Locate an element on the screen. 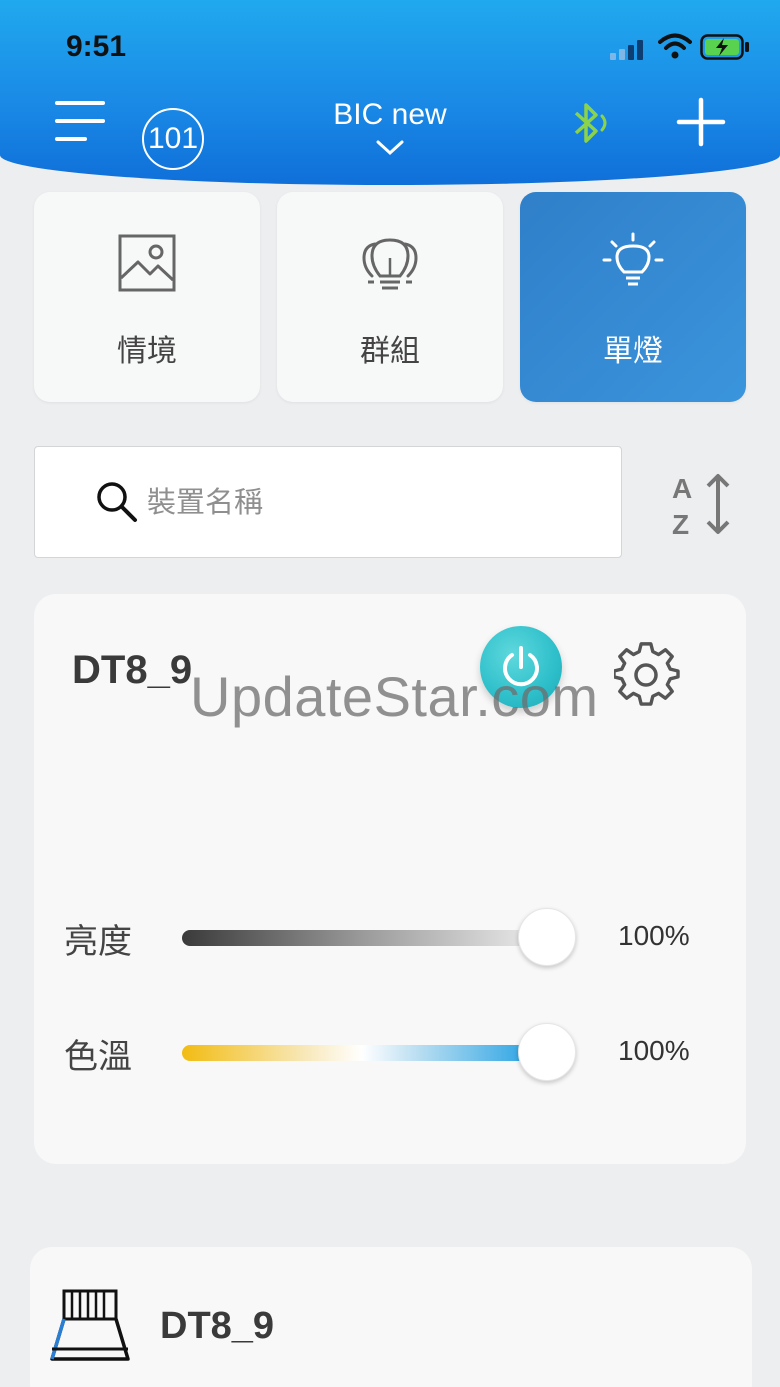 This screenshot has width=780, height=1387. color-temp-row: 色溫 100% is located at coordinates (390, 1053).